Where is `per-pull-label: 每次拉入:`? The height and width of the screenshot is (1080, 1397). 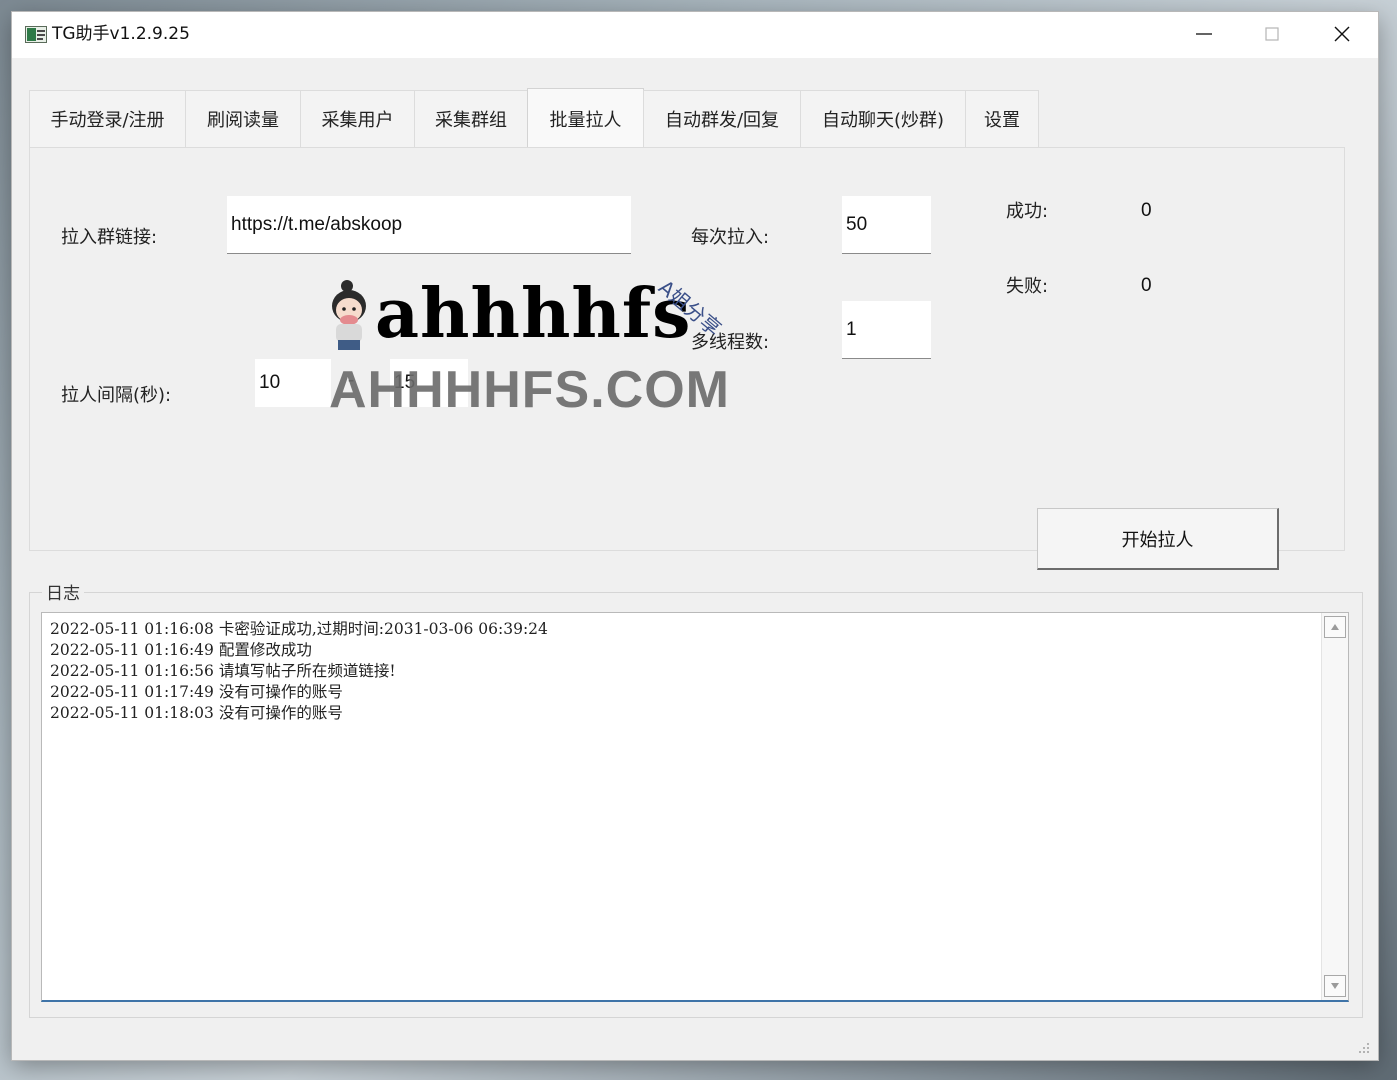
per-pull-label: 每次拉入: is located at coordinates (730, 237).